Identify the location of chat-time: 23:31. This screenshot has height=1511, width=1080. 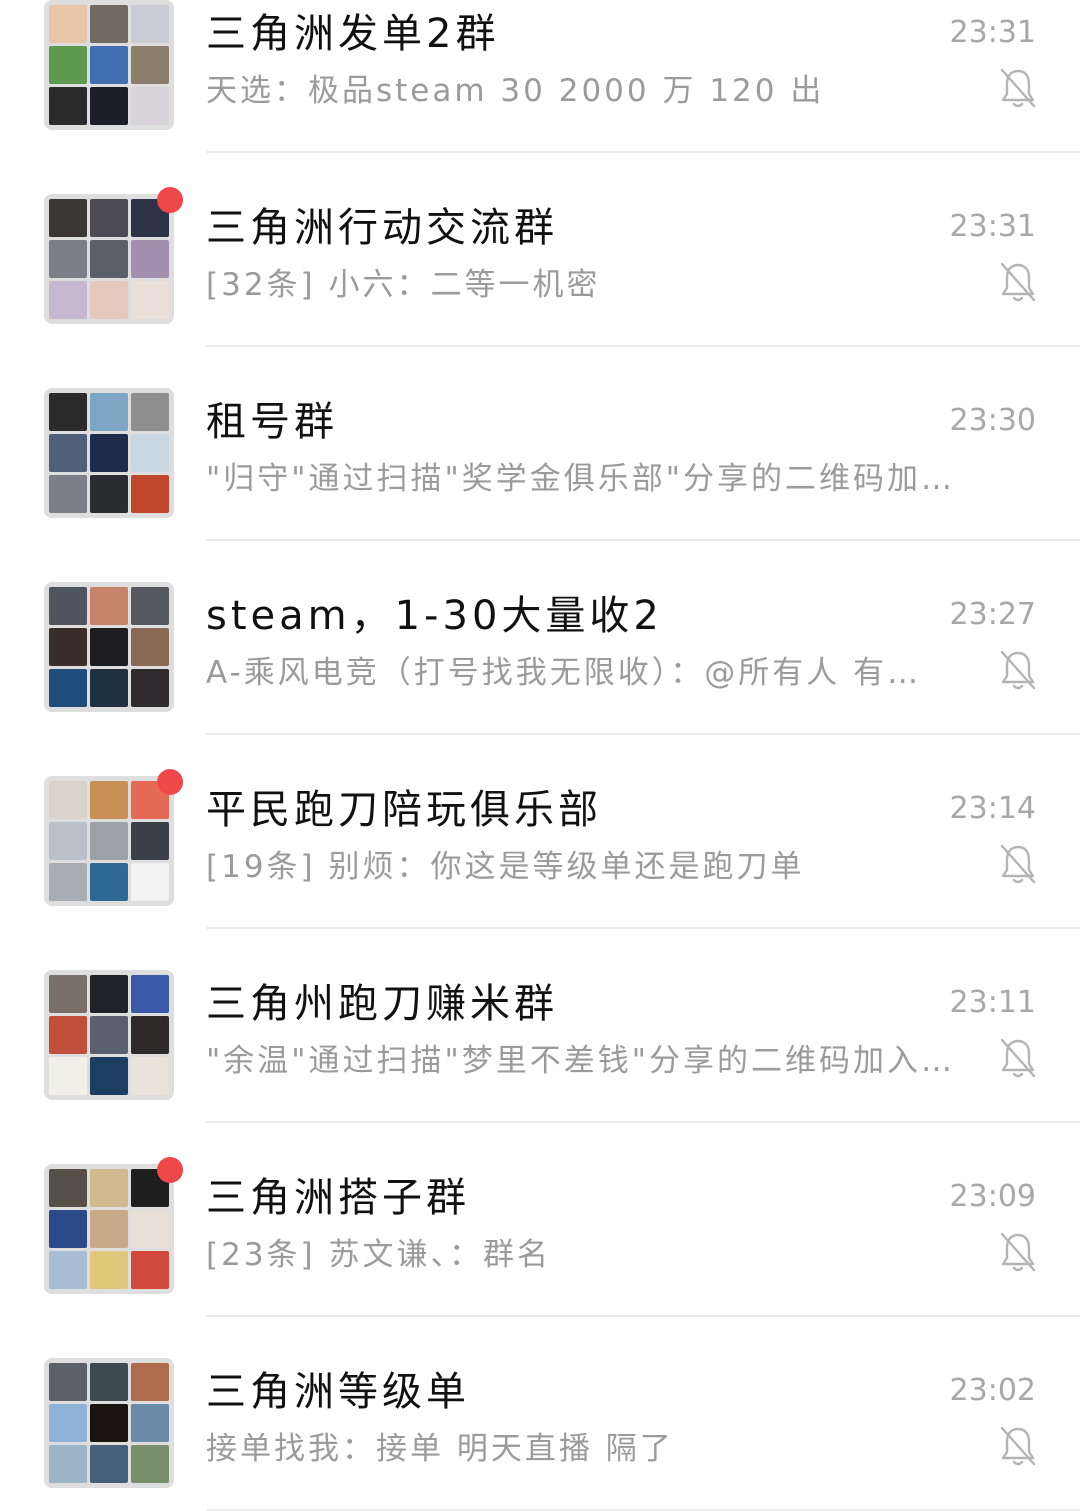
(992, 226).